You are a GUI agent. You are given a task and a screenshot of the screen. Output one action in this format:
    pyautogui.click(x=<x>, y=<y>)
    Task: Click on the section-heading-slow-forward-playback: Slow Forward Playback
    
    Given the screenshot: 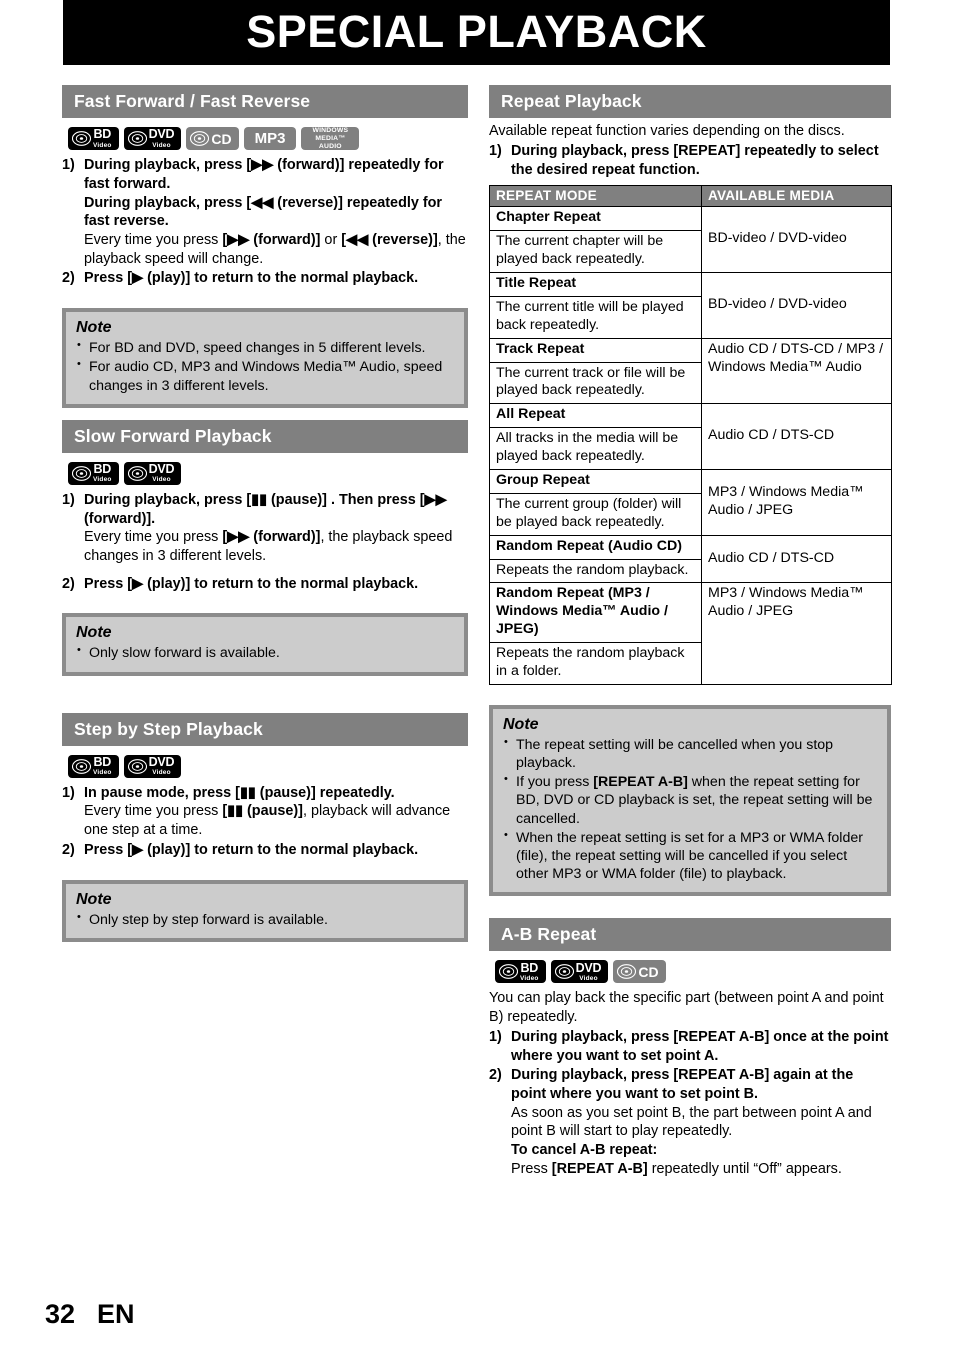 What is the action you would take?
    pyautogui.click(x=265, y=436)
    